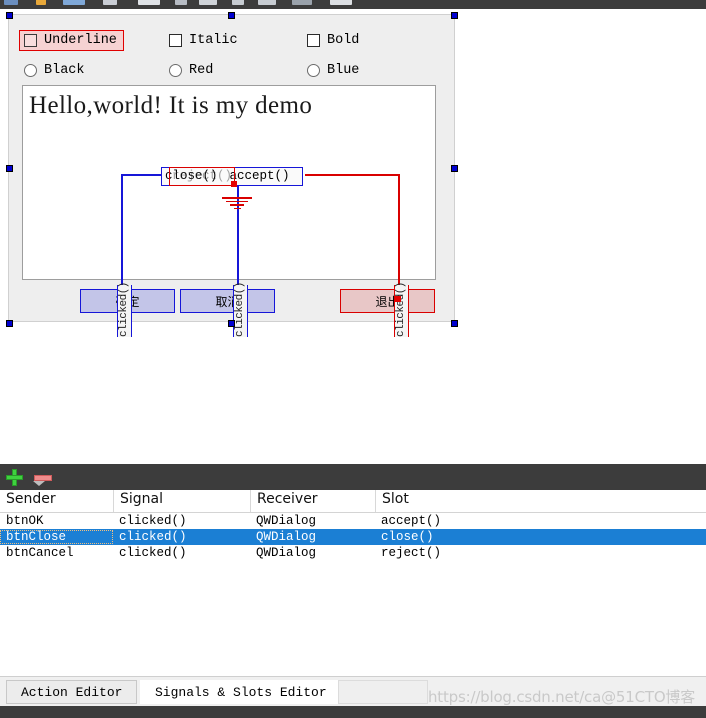 This screenshot has width=706, height=718. Describe the element at coordinates (56, 521) in the screenshot. I see `cell-sender: btnOK` at that location.